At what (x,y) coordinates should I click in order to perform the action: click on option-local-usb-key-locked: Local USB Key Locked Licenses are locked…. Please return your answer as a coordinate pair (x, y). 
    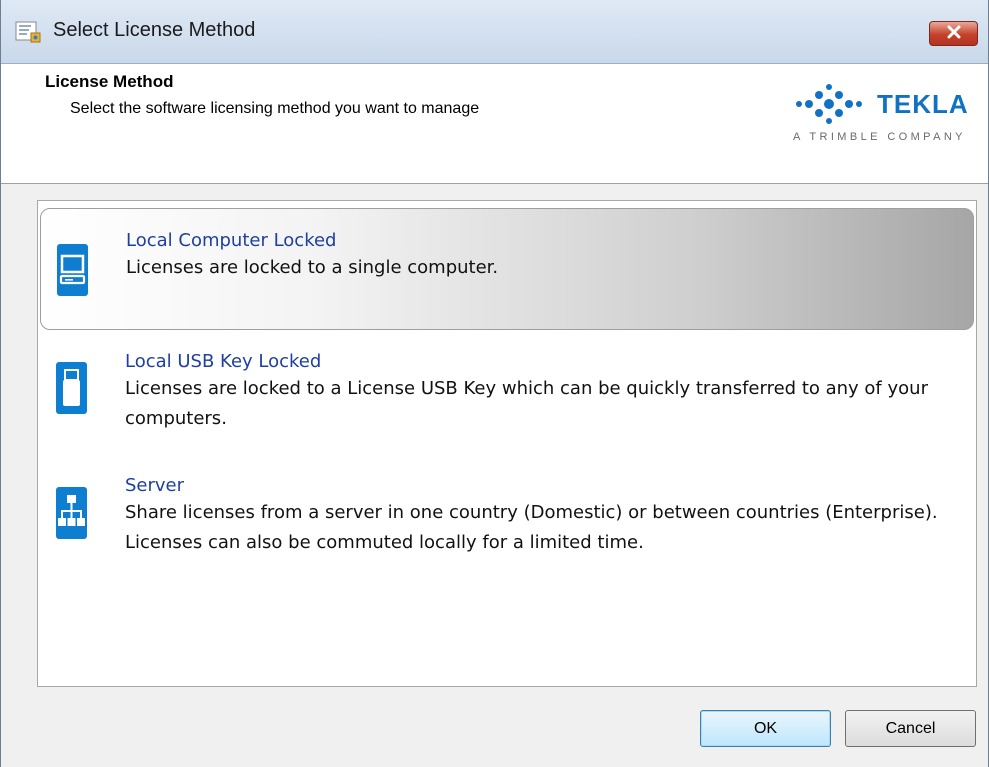
    Looking at the image, I should click on (507, 398).